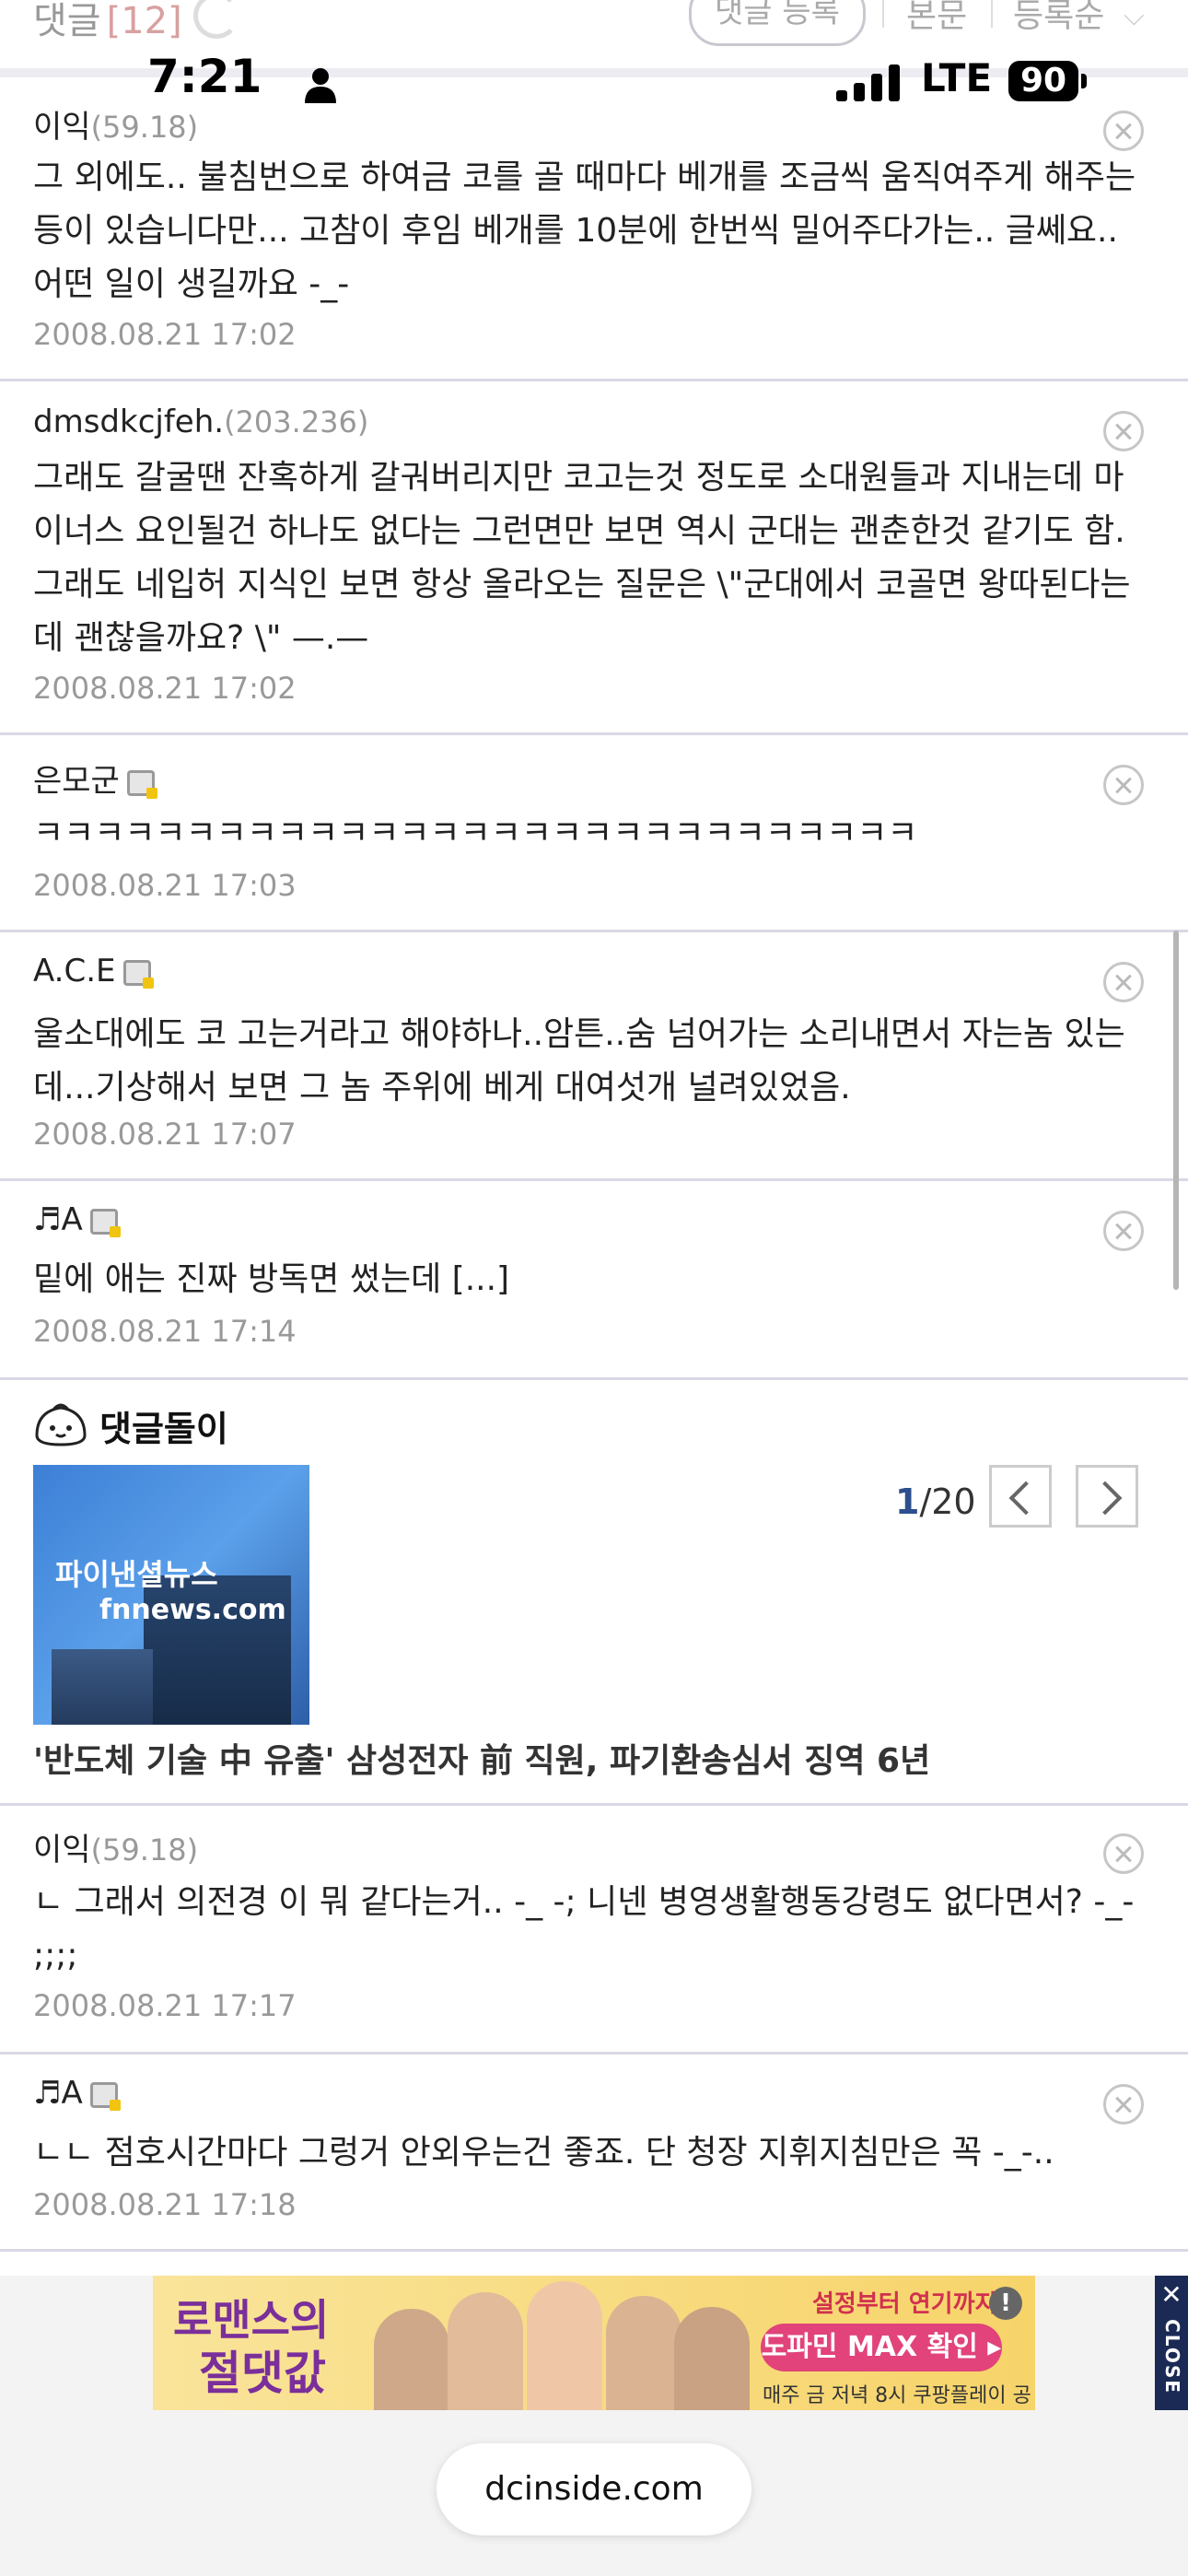  Describe the element at coordinates (1058, 18) in the screenshot. I see `sort-order-dropdown: 등록순` at that location.